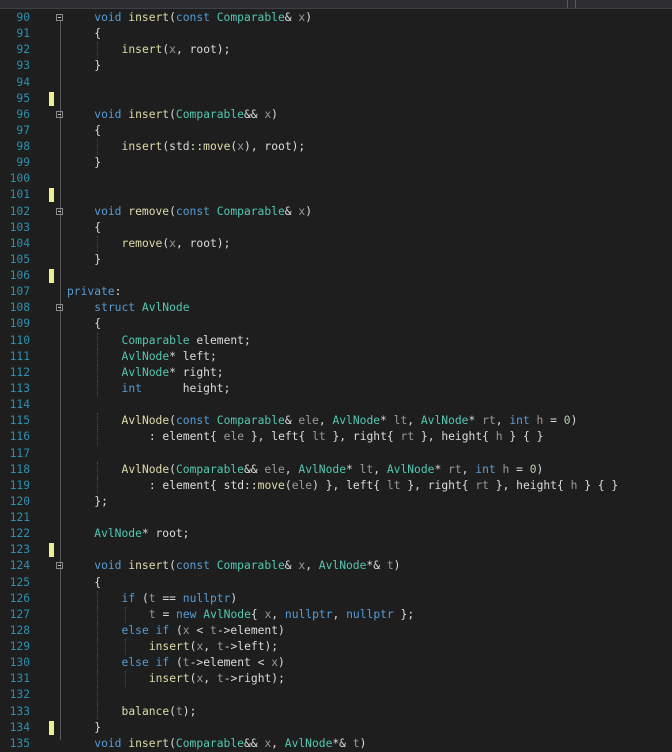  Describe the element at coordinates (94, 292) in the screenshot. I see `code-text: private:` at that location.